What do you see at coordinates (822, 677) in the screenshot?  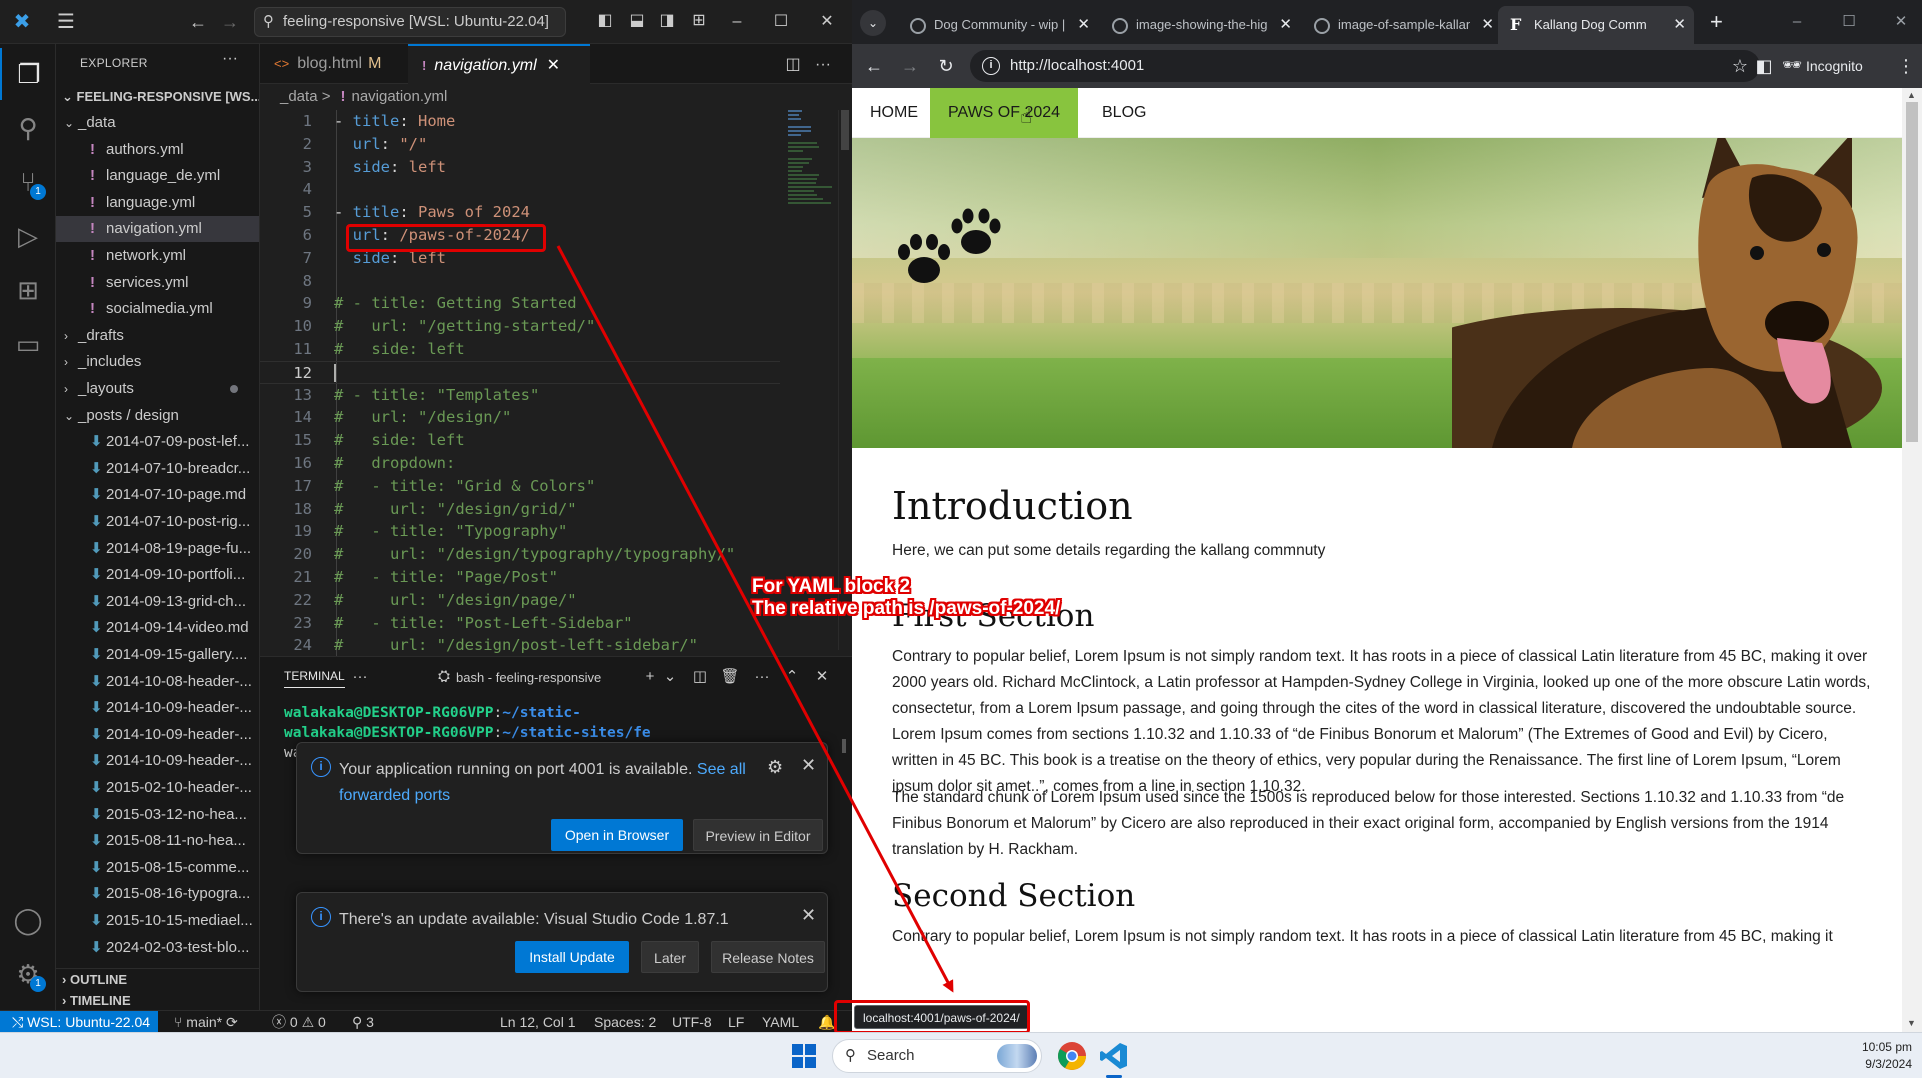 I see `close-panel-icon: ✕` at bounding box center [822, 677].